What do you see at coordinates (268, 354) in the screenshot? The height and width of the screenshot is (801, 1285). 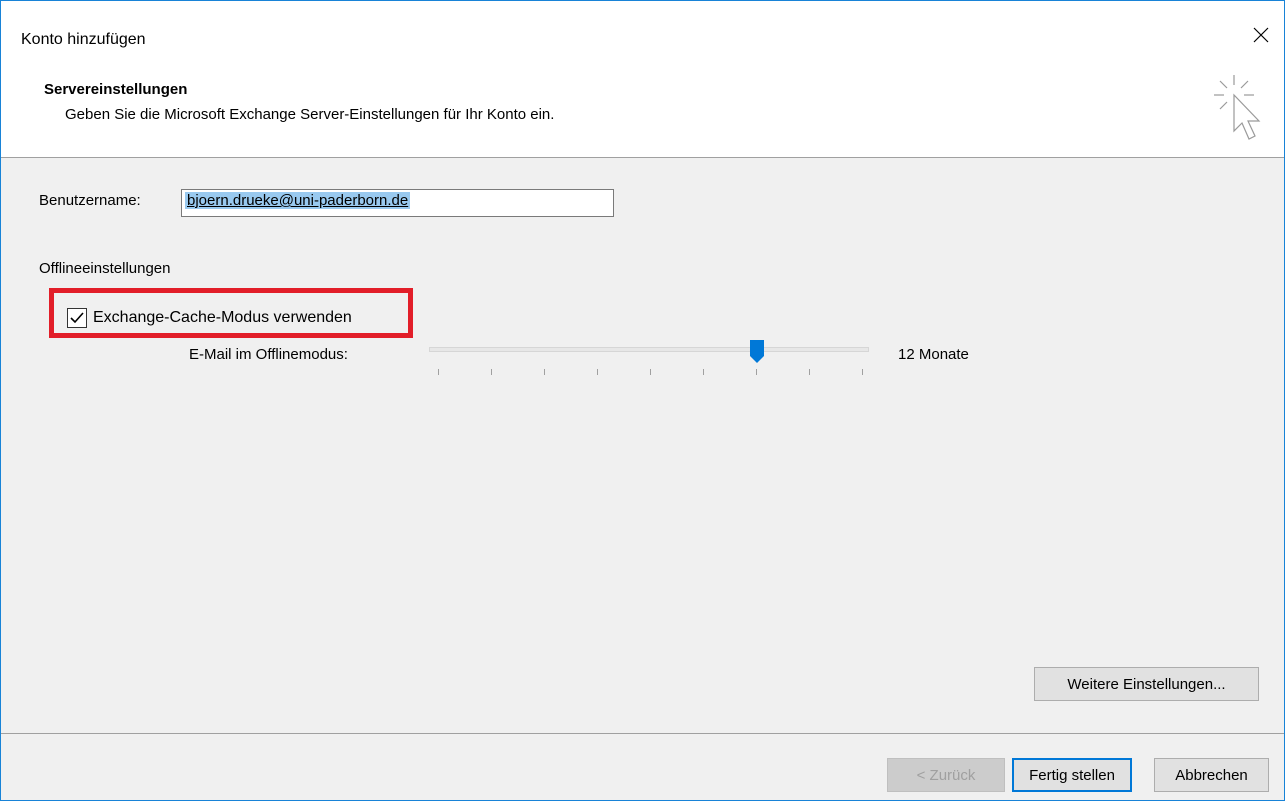 I see `offline-mail-label: E-Mail im Offlinemodus:` at bounding box center [268, 354].